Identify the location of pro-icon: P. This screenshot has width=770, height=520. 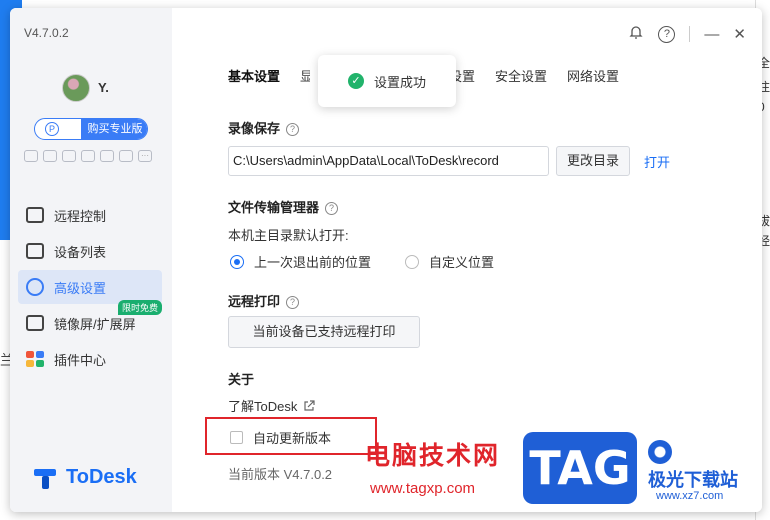
(52, 129).